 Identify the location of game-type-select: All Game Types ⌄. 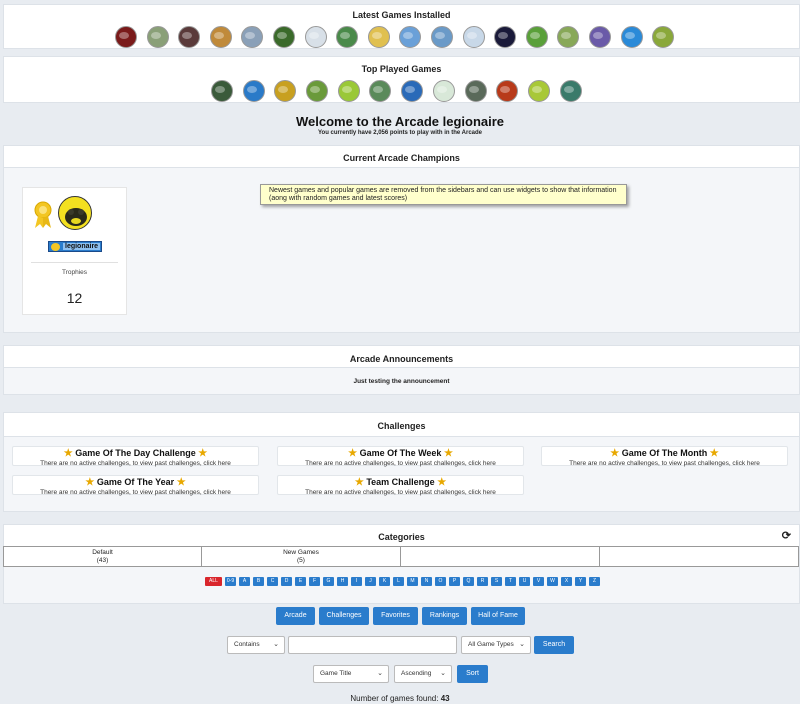
(496, 645).